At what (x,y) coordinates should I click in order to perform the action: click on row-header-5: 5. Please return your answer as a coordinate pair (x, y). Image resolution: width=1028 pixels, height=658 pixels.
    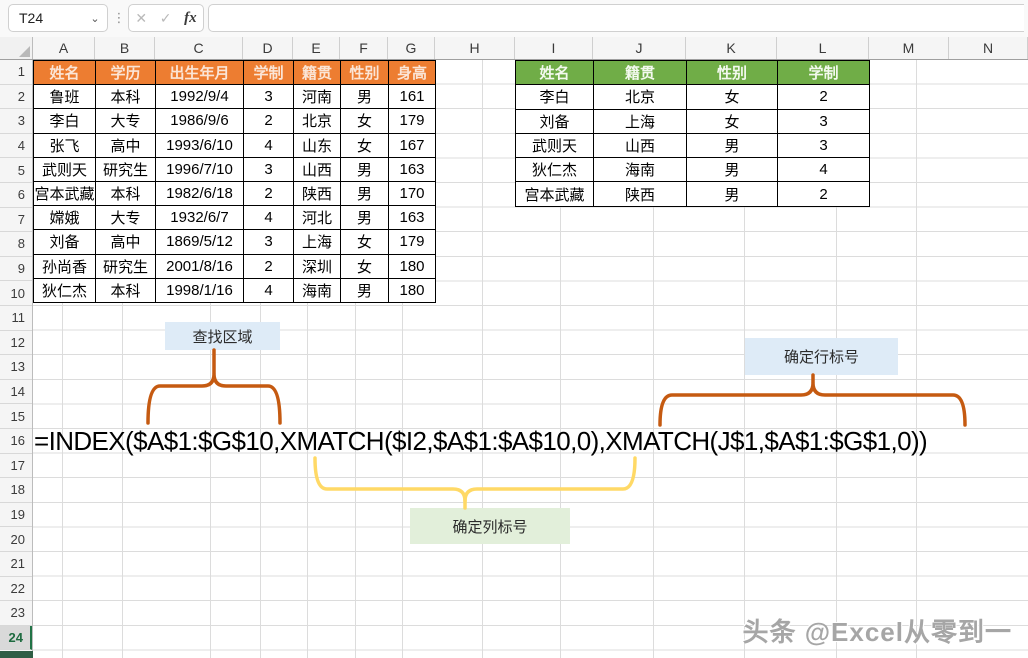
    Looking at the image, I should click on (16, 170).